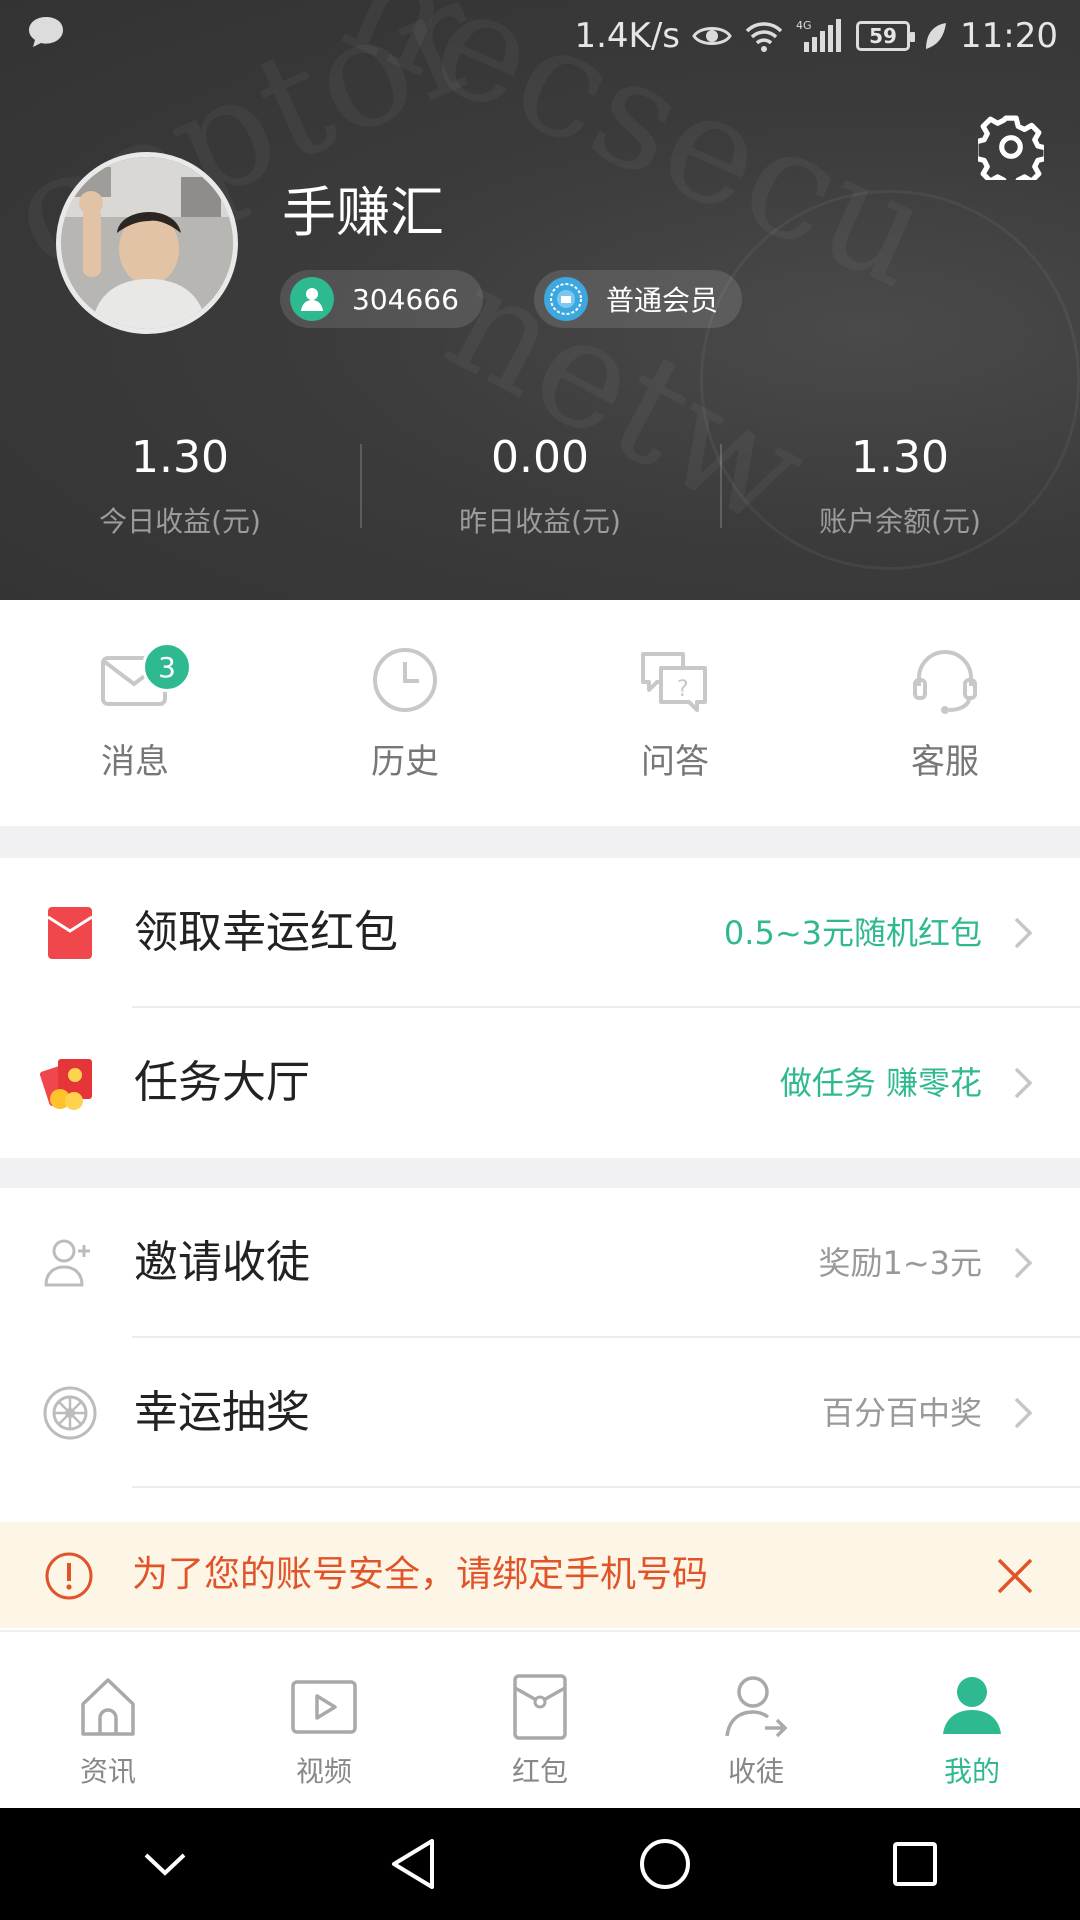 The image size is (1080, 1920). Describe the element at coordinates (852, 933) in the screenshot. I see `menu-hint: 0.5~3元随机红包` at that location.